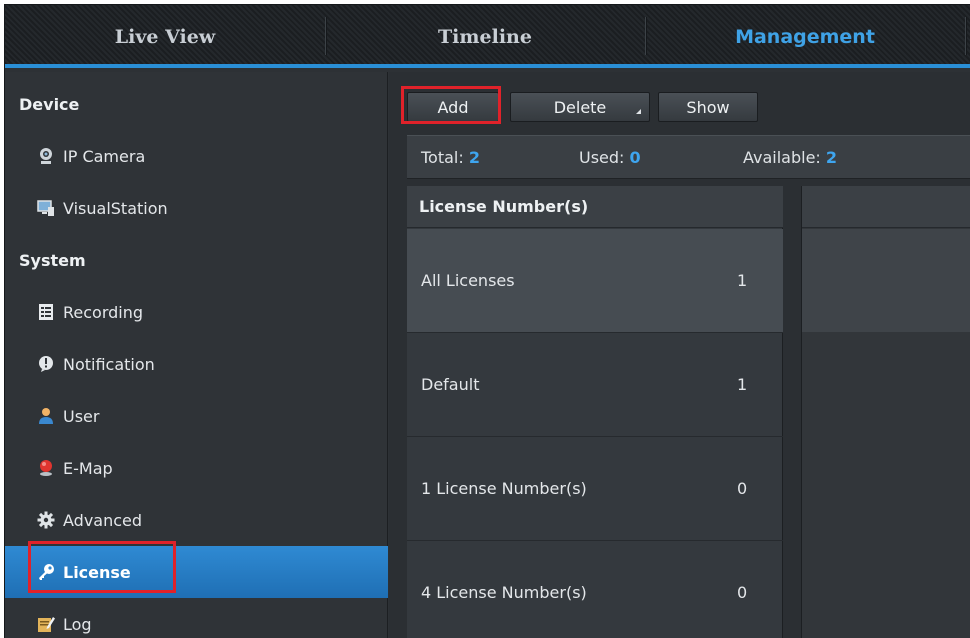 This screenshot has height=638, width=970. What do you see at coordinates (504, 488) in the screenshot?
I see `license-group-name: 1 License Number(s)` at bounding box center [504, 488].